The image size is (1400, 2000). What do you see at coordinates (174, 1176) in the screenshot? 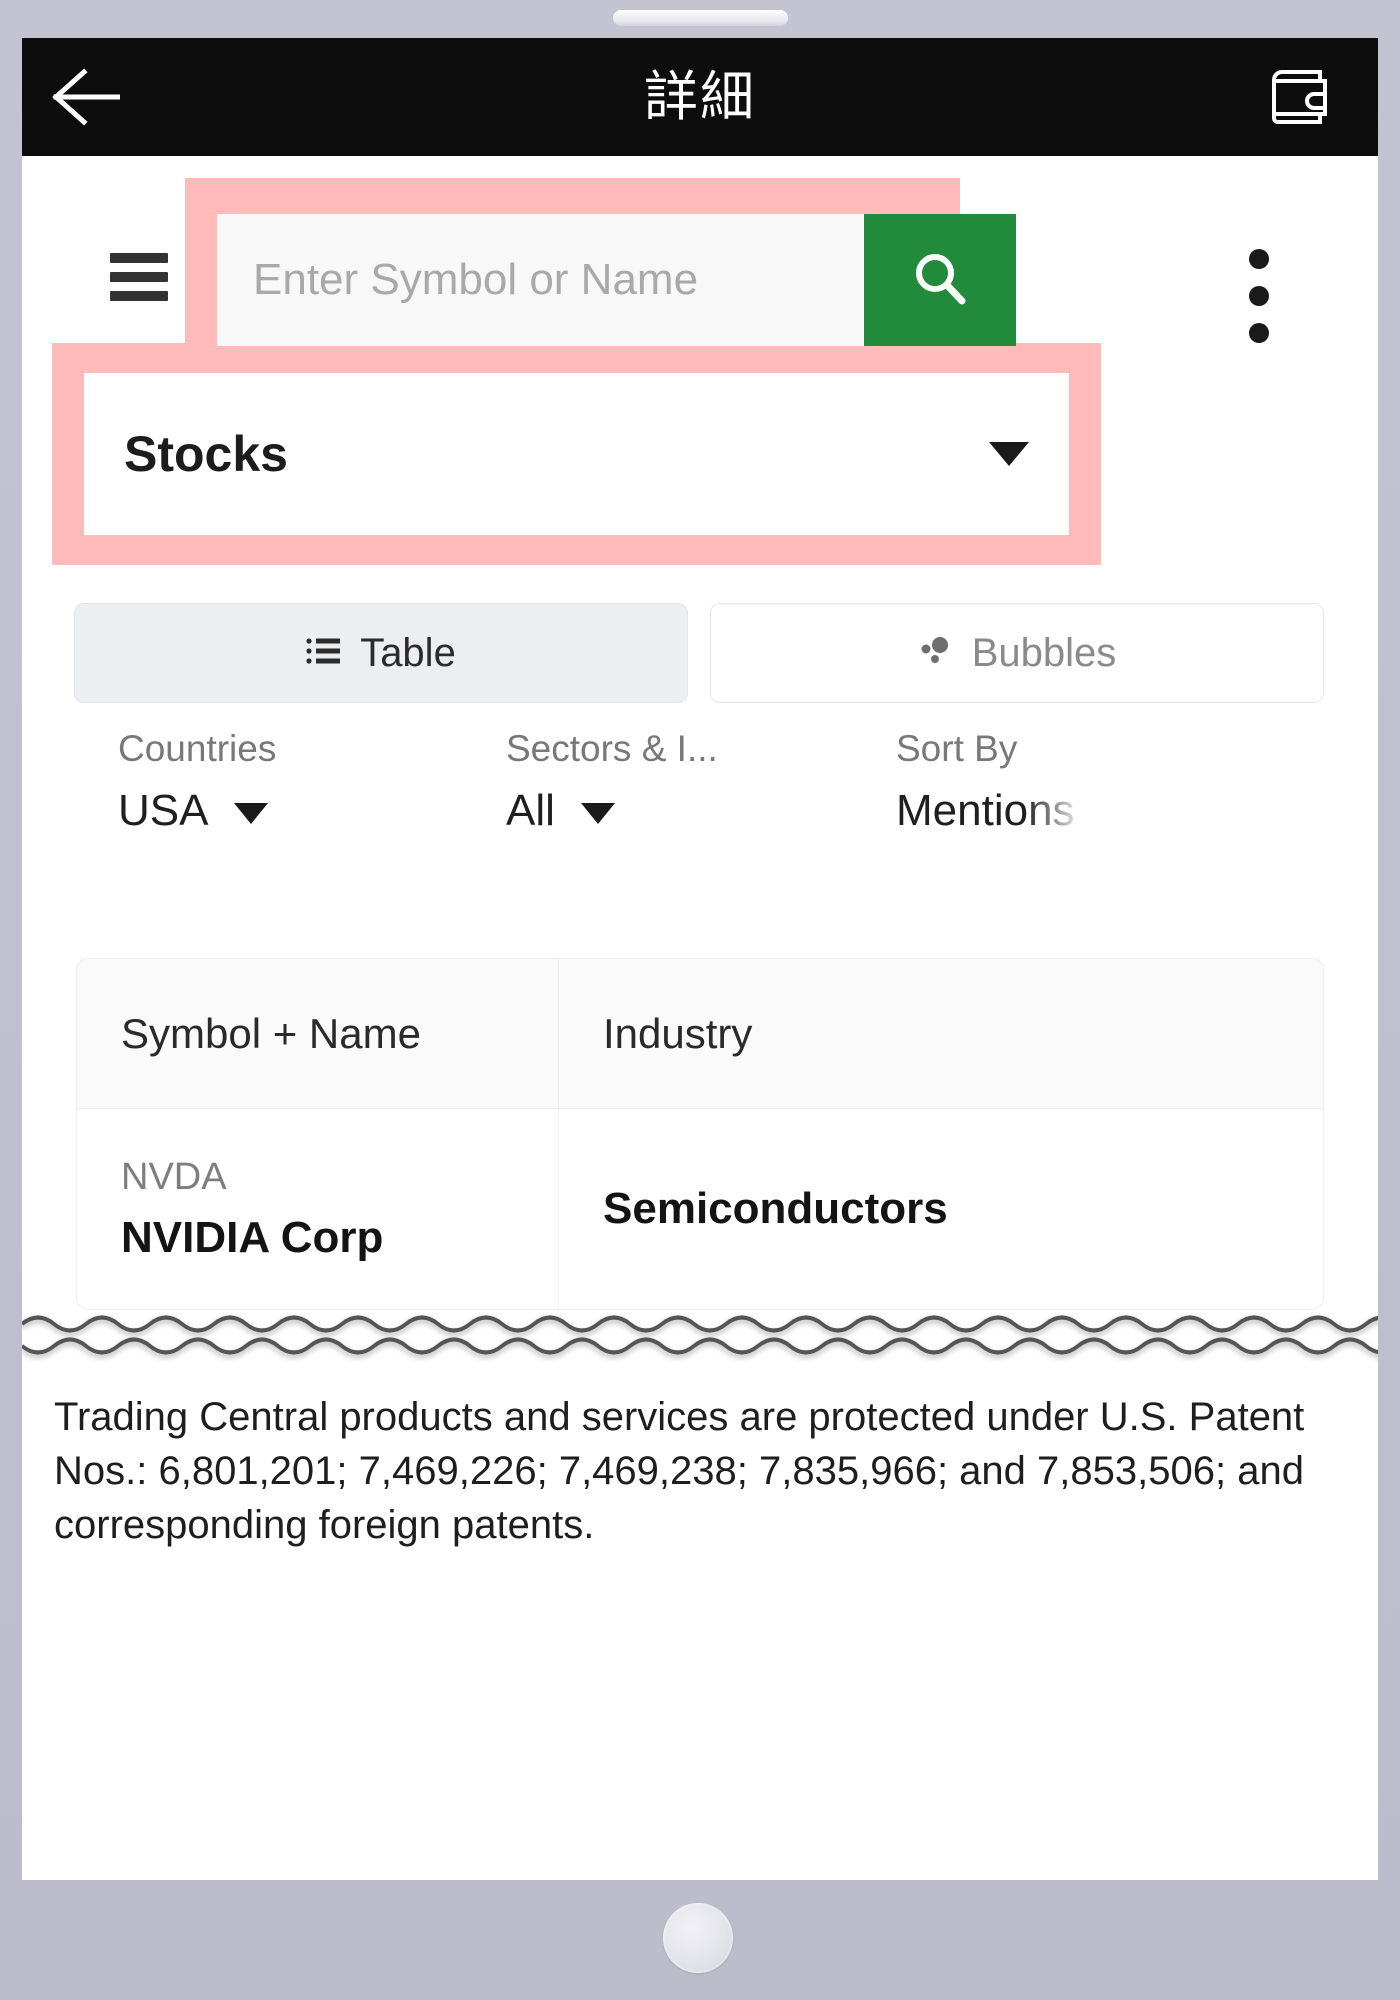
I see `row-ticker: NVDA` at bounding box center [174, 1176].